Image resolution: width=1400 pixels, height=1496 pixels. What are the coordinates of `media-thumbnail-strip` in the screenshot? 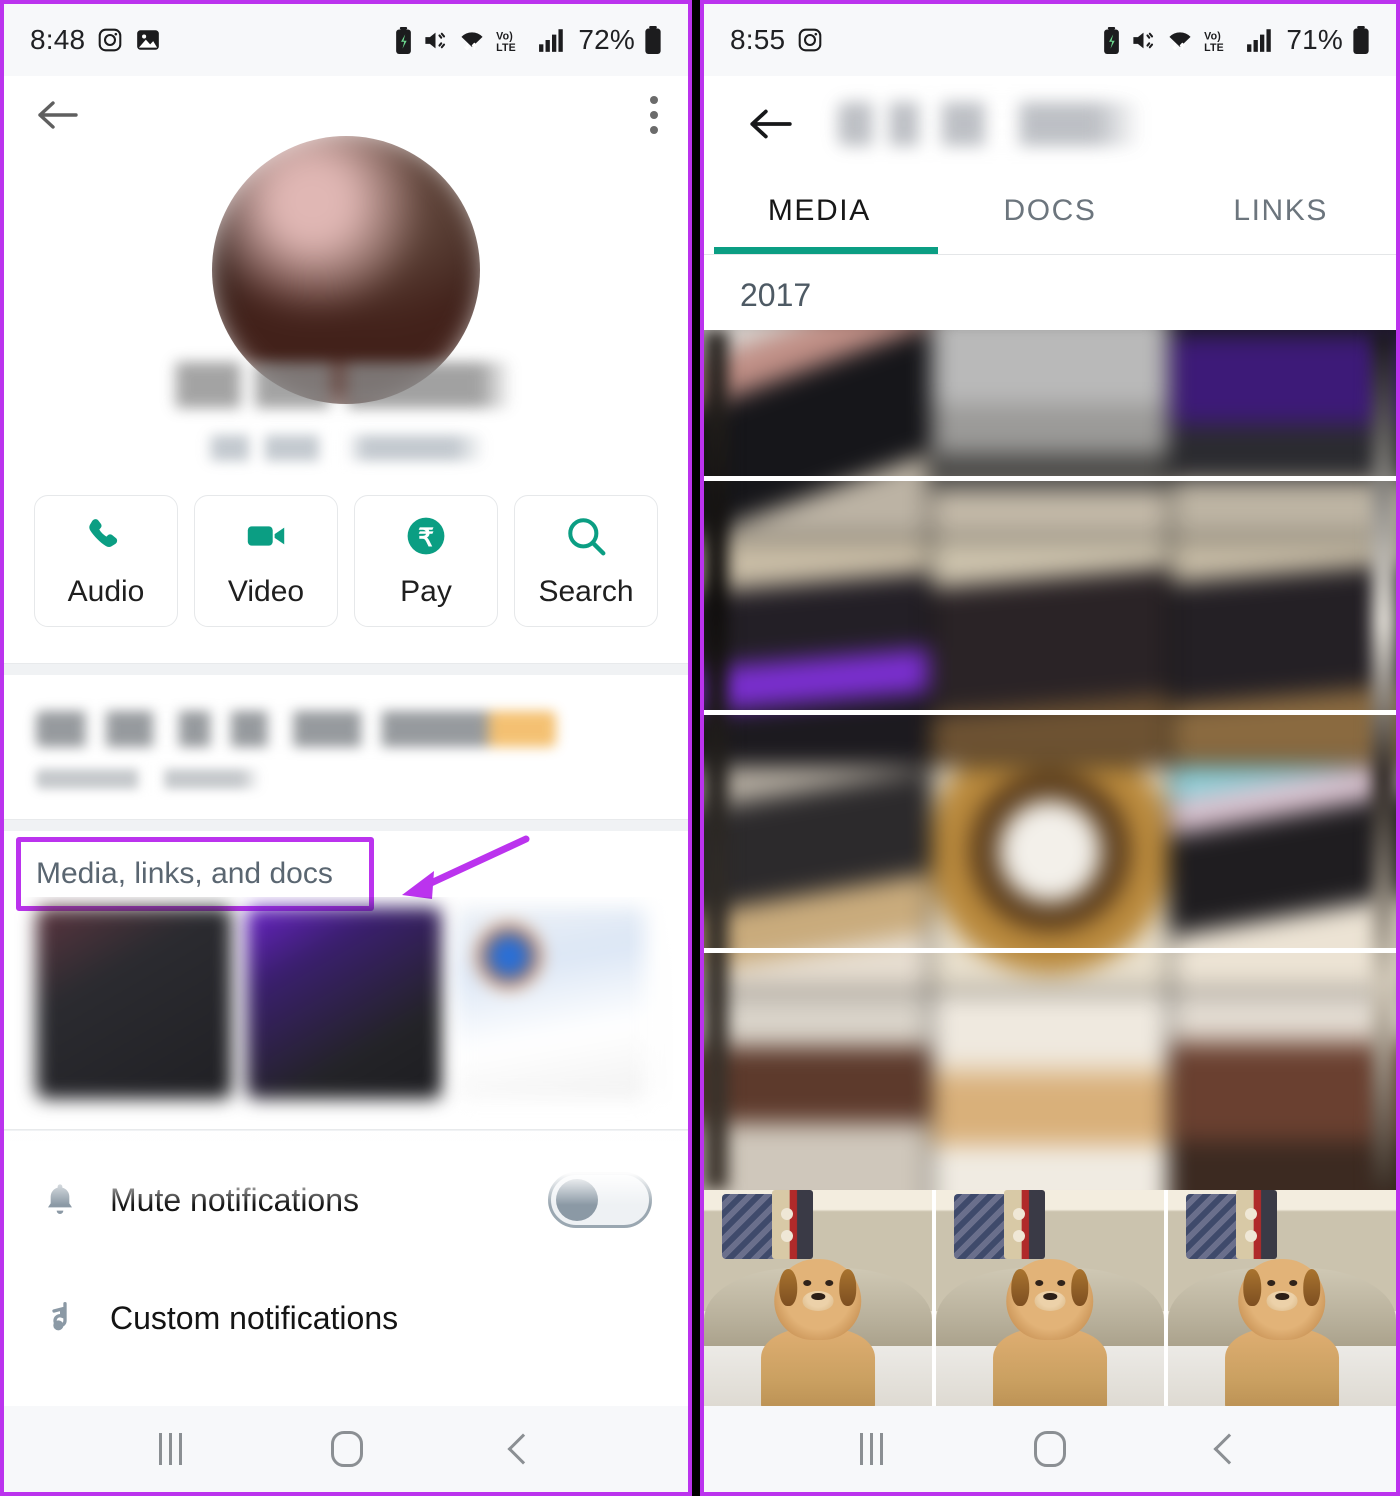 It's located at (346, 1013).